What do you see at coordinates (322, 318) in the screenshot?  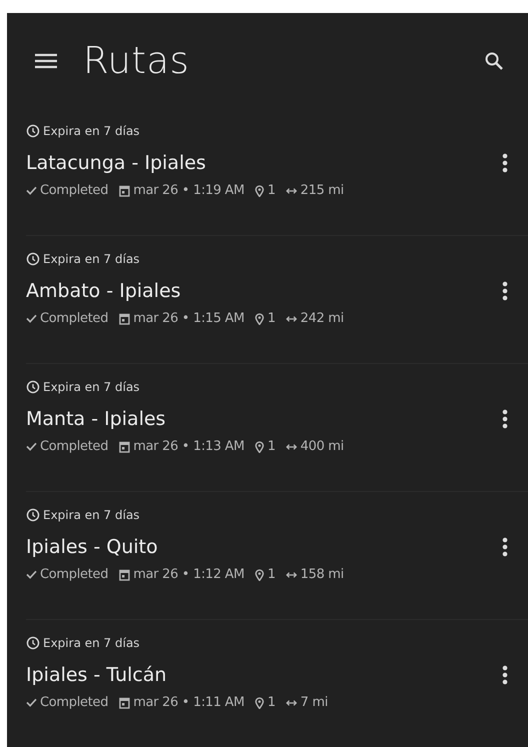 I see `distance-label: 242 mi` at bounding box center [322, 318].